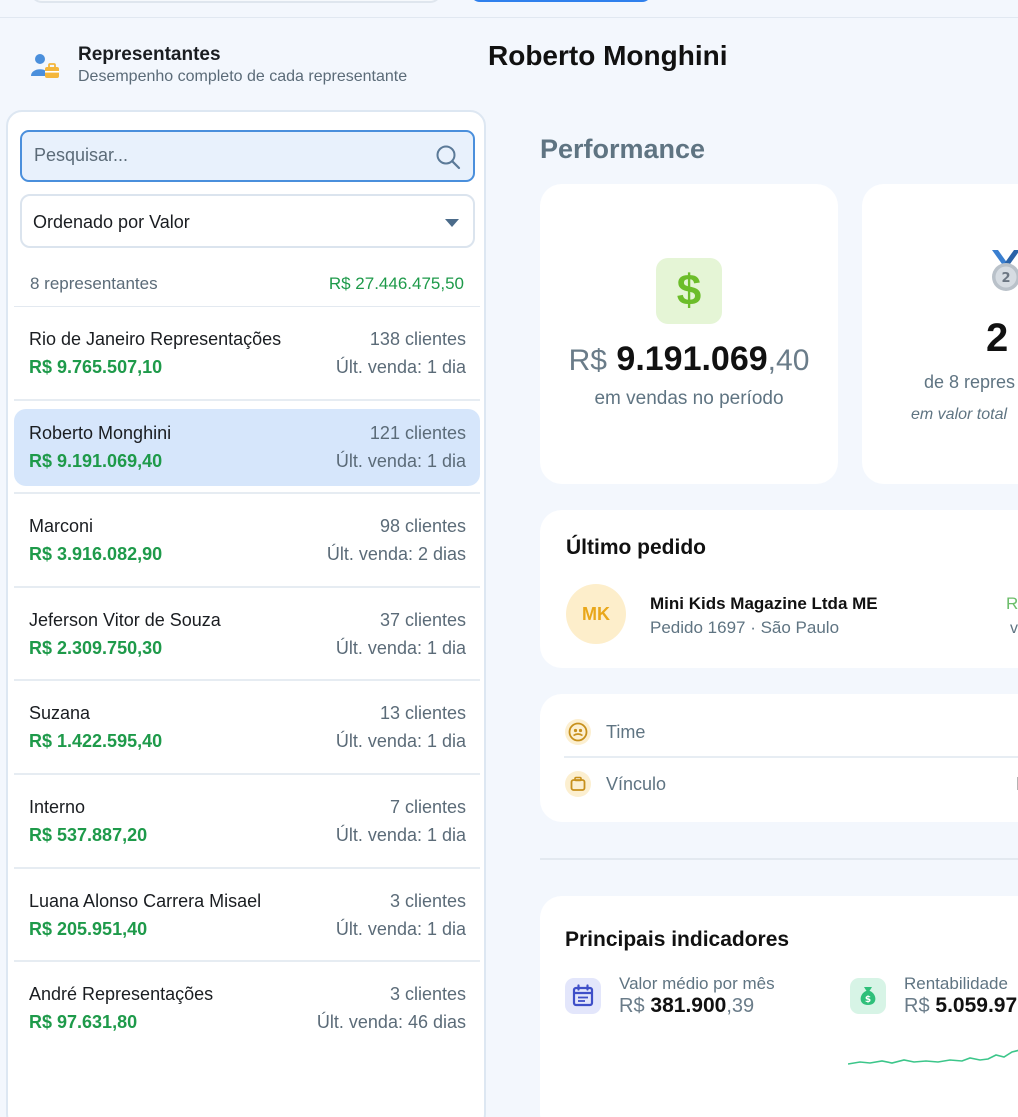 The image size is (1018, 1117). What do you see at coordinates (100, 432) in the screenshot?
I see `rep-name: Roberto Monghini` at bounding box center [100, 432].